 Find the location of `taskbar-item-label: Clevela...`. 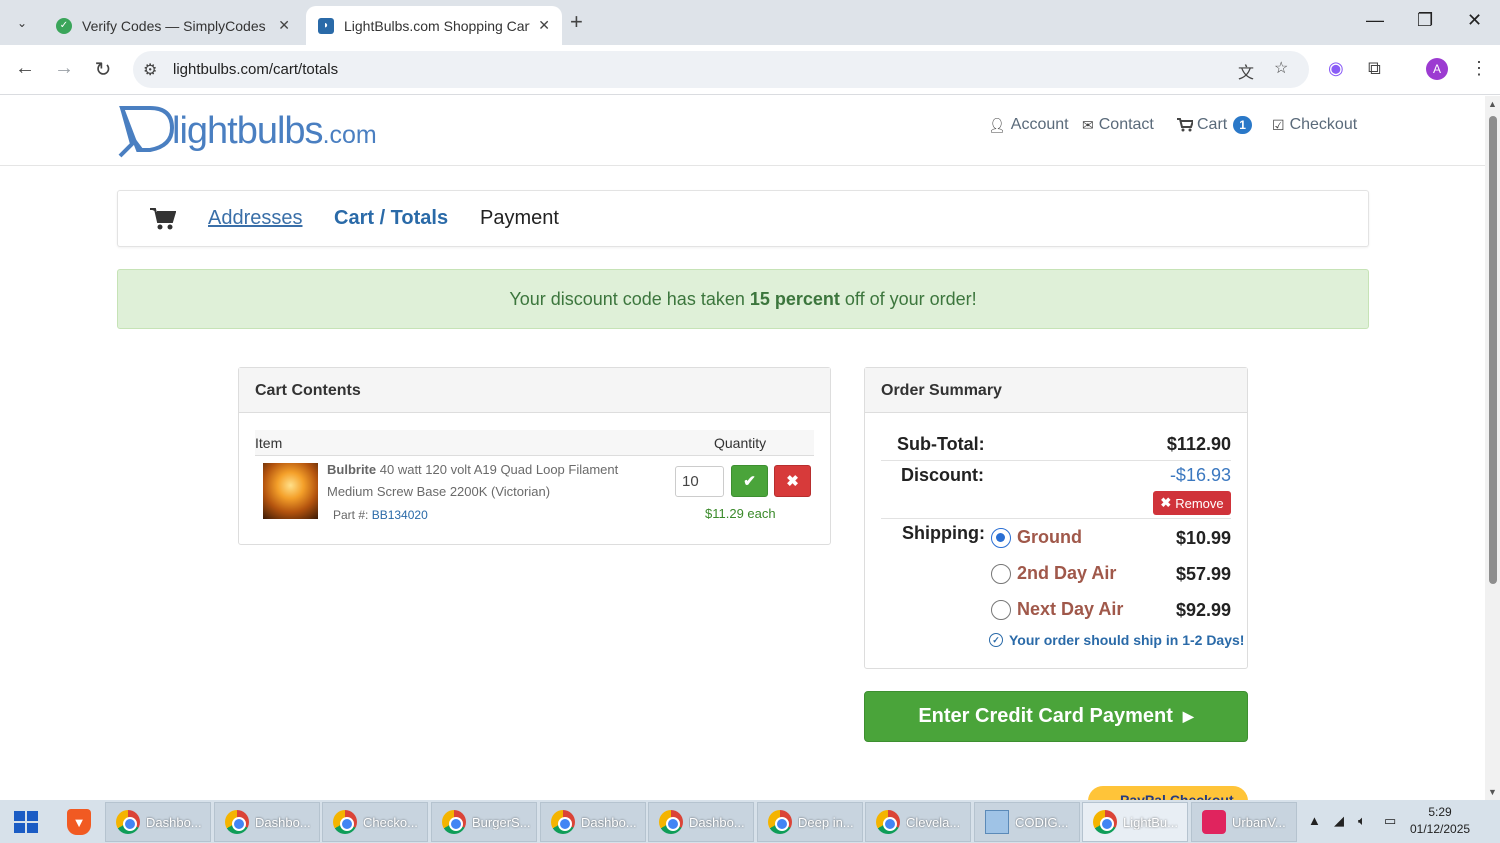

taskbar-item-label: Clevela... is located at coordinates (933, 822).